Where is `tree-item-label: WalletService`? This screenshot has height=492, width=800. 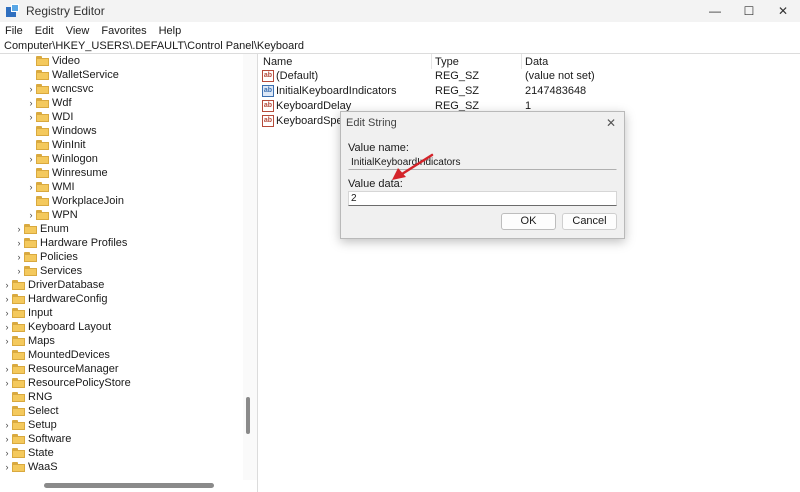 tree-item-label: WalletService is located at coordinates (85, 75).